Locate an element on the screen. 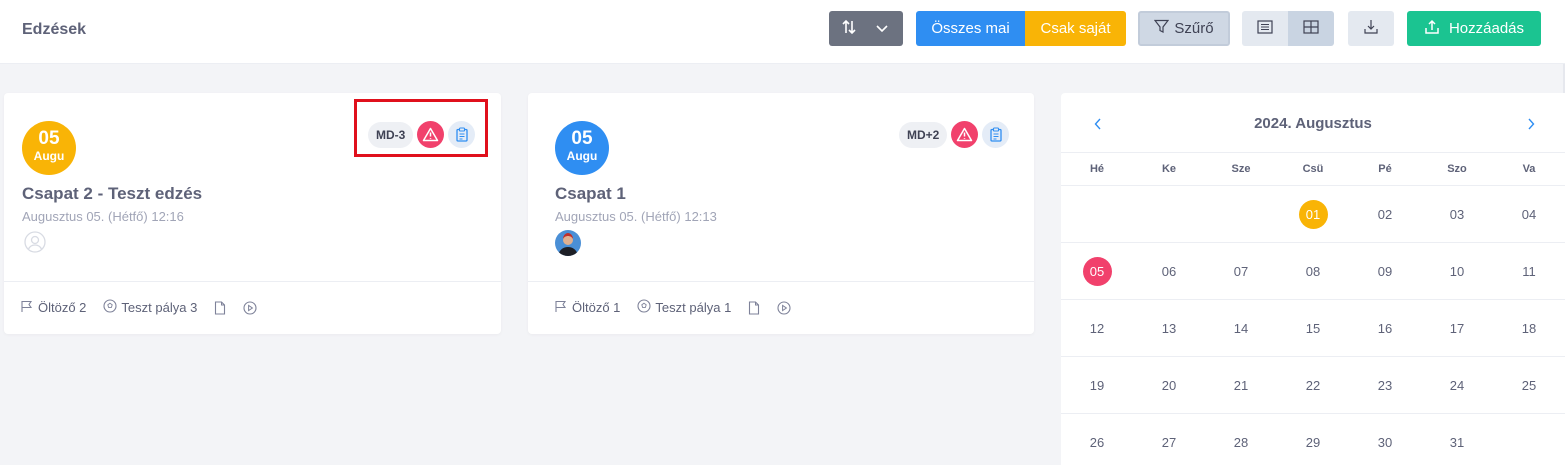 The height and width of the screenshot is (465, 1565). add-training-button: Hozzáadás is located at coordinates (1474, 28).